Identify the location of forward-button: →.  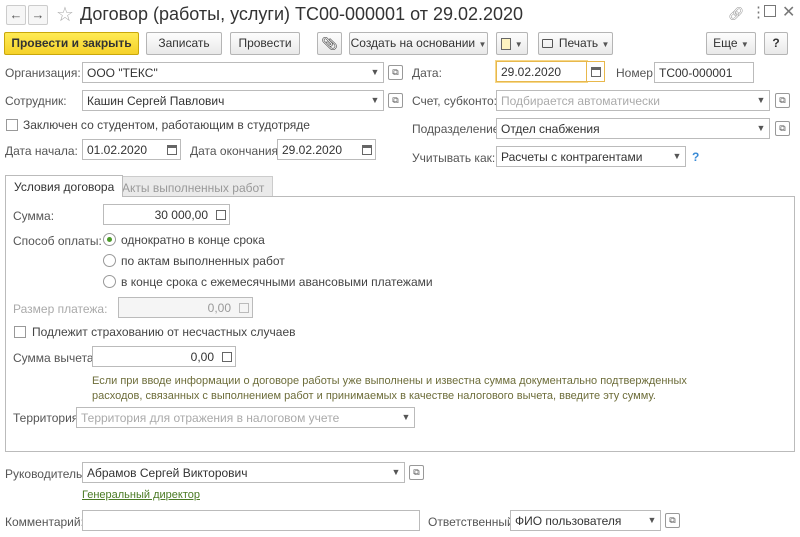
(38, 15).